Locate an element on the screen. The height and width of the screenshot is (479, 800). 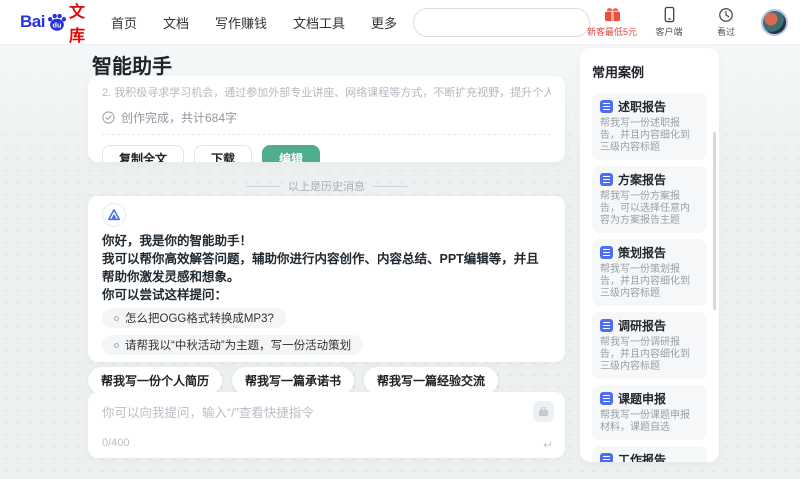
quick-prompt-chips: 帮我写一份个人简历 帮我写一篇承诺书 帮我写一篇经验交流 is located at coordinates (293, 380).